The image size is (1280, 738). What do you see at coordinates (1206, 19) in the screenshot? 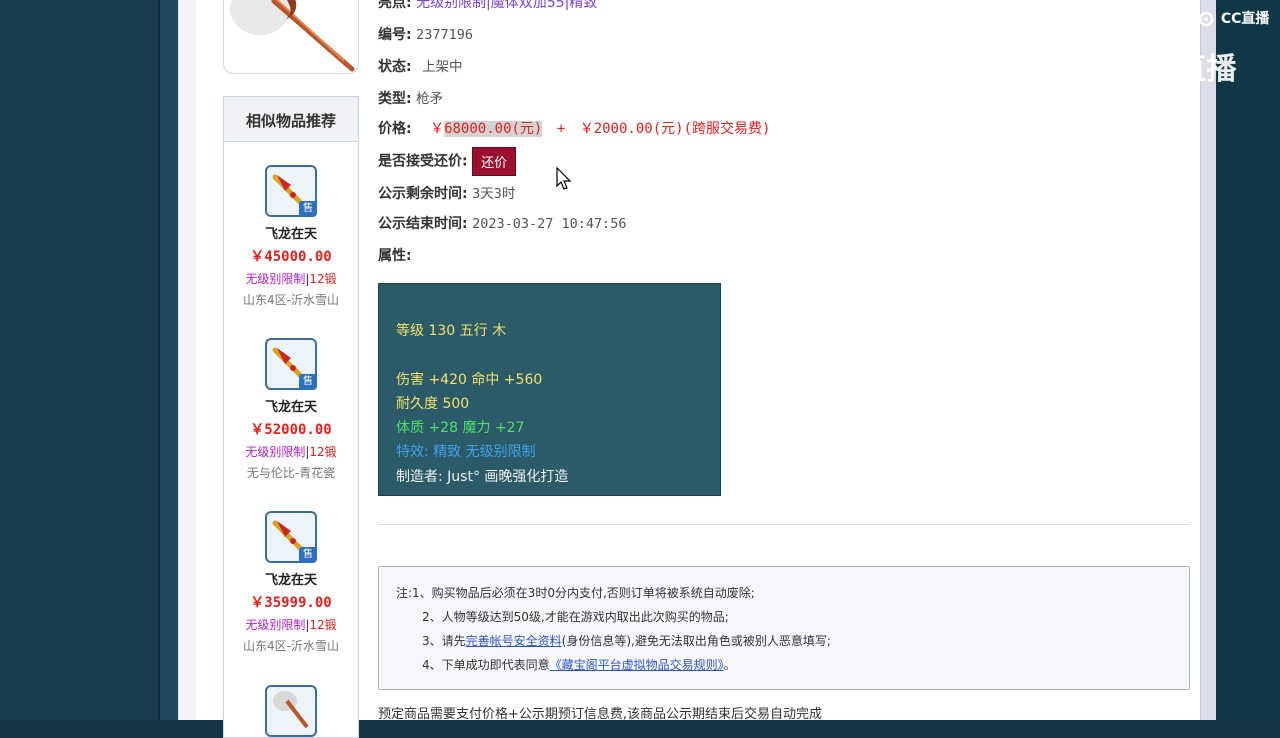
I see `cc-logo-icon` at bounding box center [1206, 19].